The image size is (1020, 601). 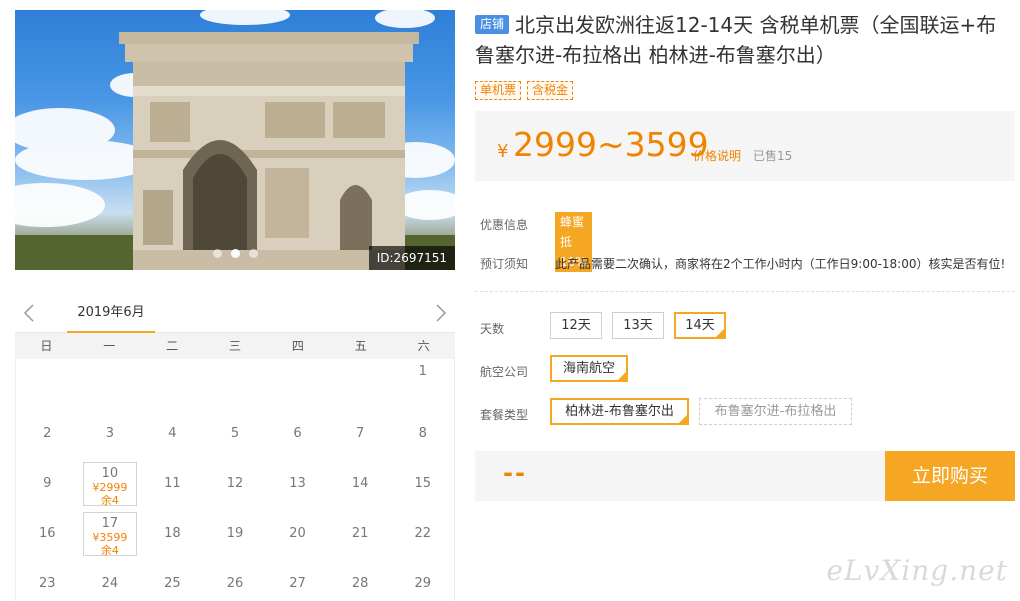 I want to click on calendar-day-number: 9, so click(x=47, y=483).